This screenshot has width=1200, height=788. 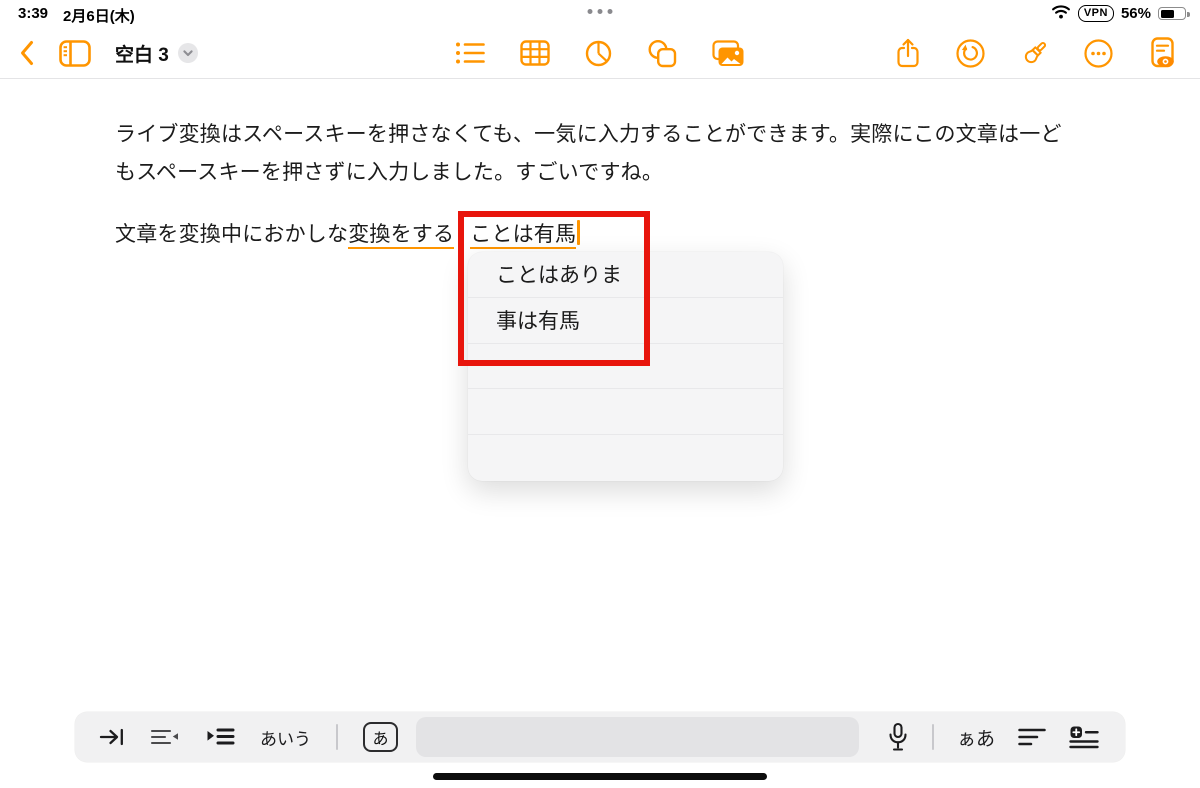 I want to click on shapes-icon, so click(x=662, y=53).